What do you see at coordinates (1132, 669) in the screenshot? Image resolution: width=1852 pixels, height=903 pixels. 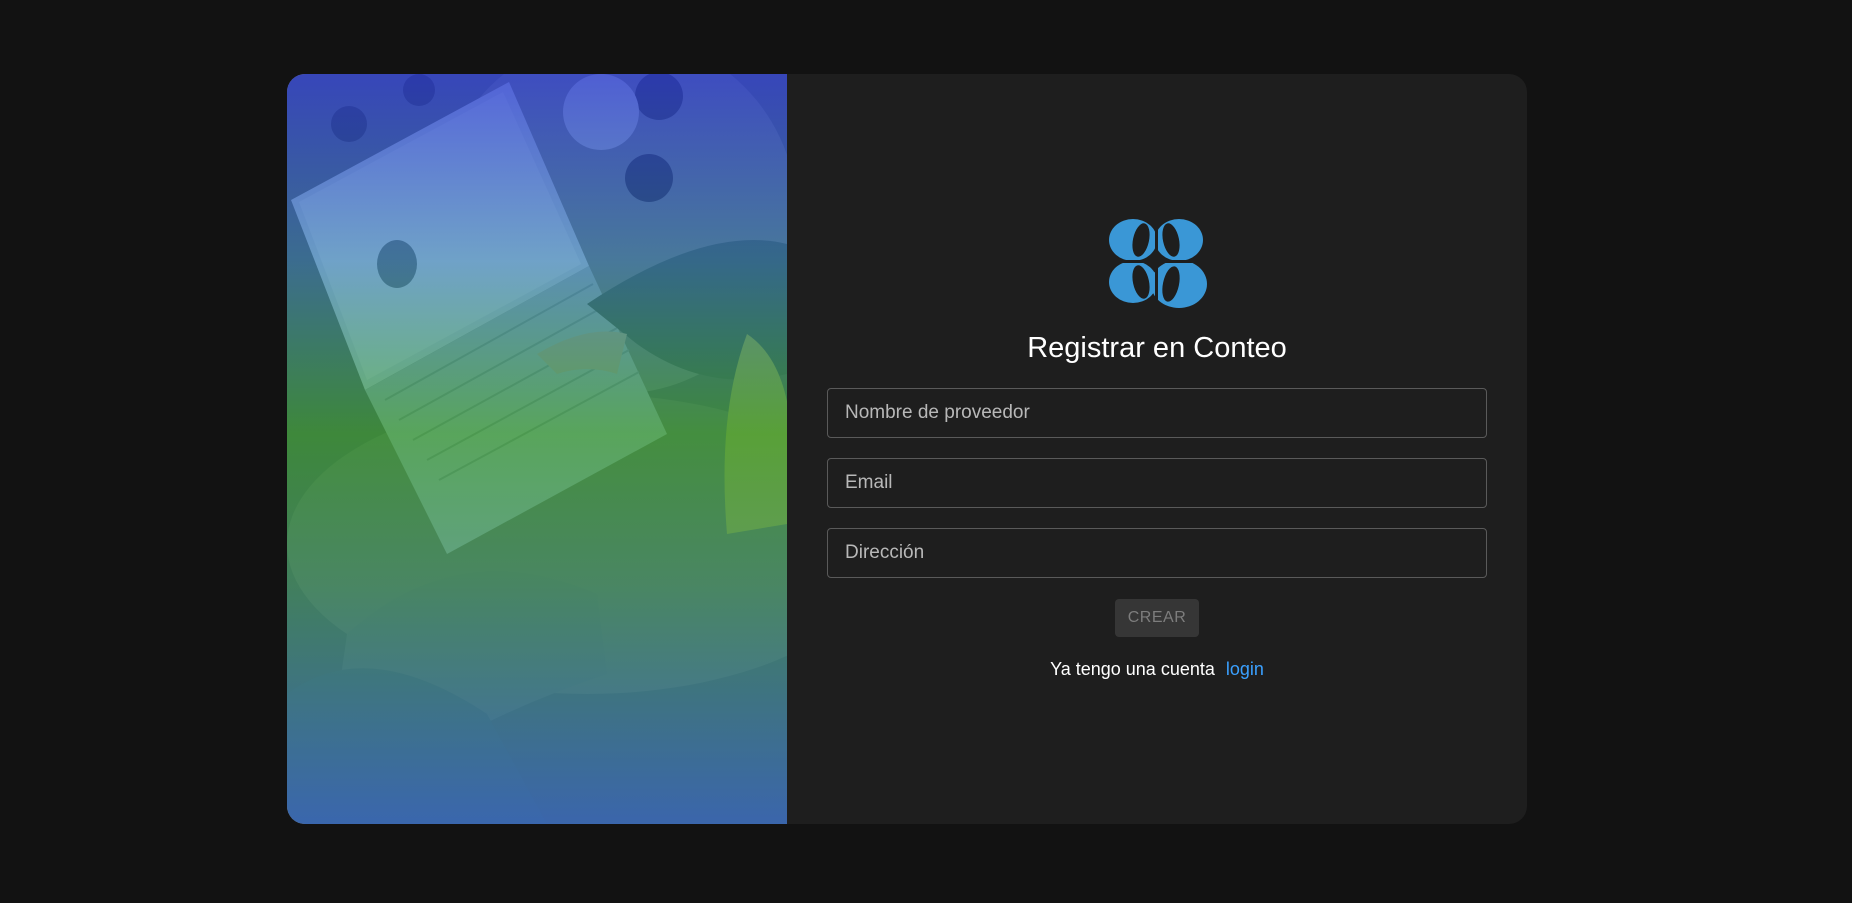 I see `login-prompt-text: Ya tengo una cuenta` at bounding box center [1132, 669].